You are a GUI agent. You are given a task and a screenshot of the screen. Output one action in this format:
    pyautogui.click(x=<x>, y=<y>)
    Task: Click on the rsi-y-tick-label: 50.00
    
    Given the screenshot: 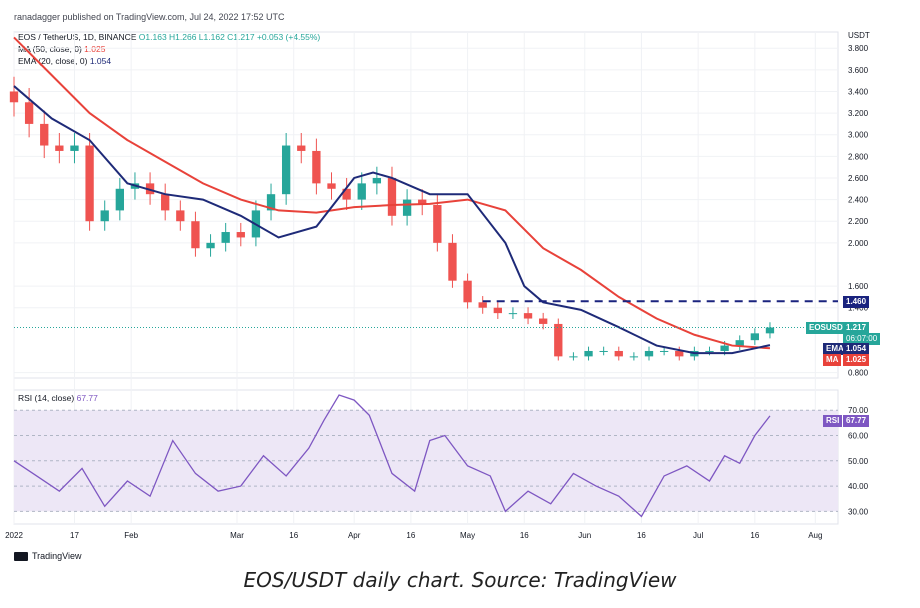 What is the action you would take?
    pyautogui.click(x=858, y=461)
    